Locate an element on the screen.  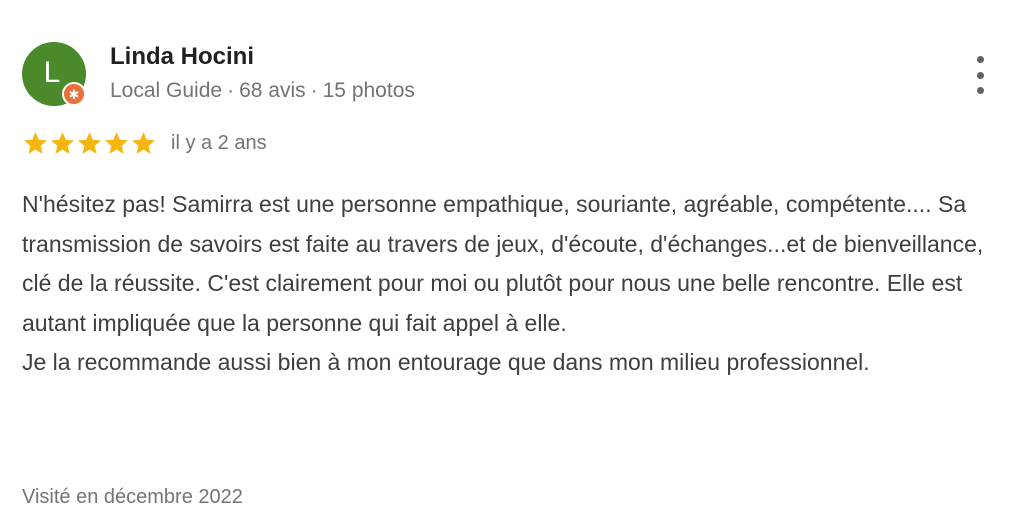
reviewer-meta: Local Guide · 68 avis · 15 photos is located at coordinates (262, 91).